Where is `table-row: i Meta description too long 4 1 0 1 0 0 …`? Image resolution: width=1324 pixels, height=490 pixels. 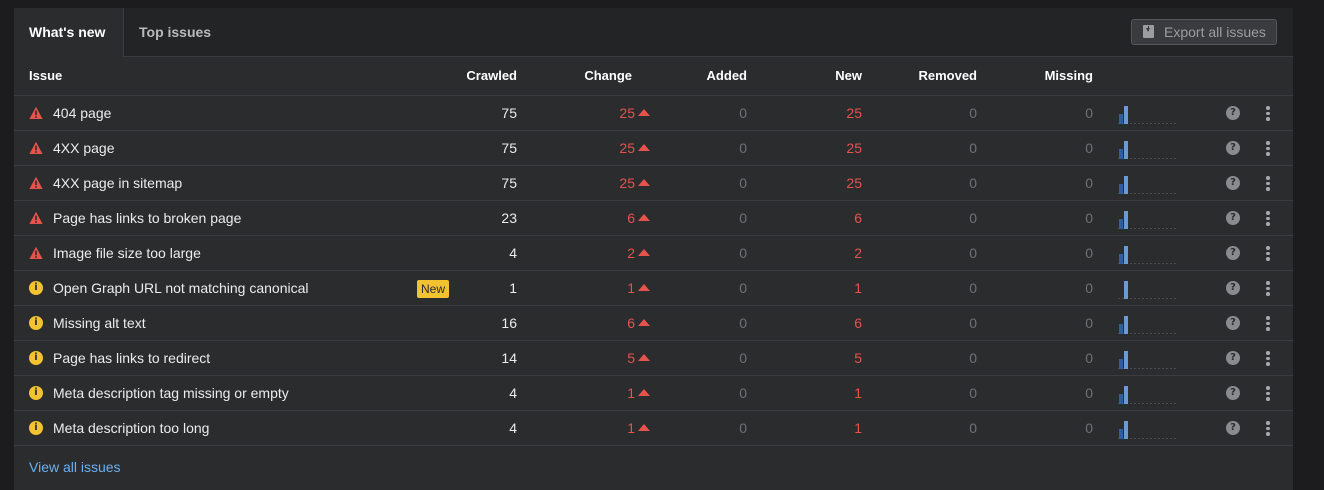 table-row: i Meta description too long 4 1 0 1 0 0 … is located at coordinates (653, 428).